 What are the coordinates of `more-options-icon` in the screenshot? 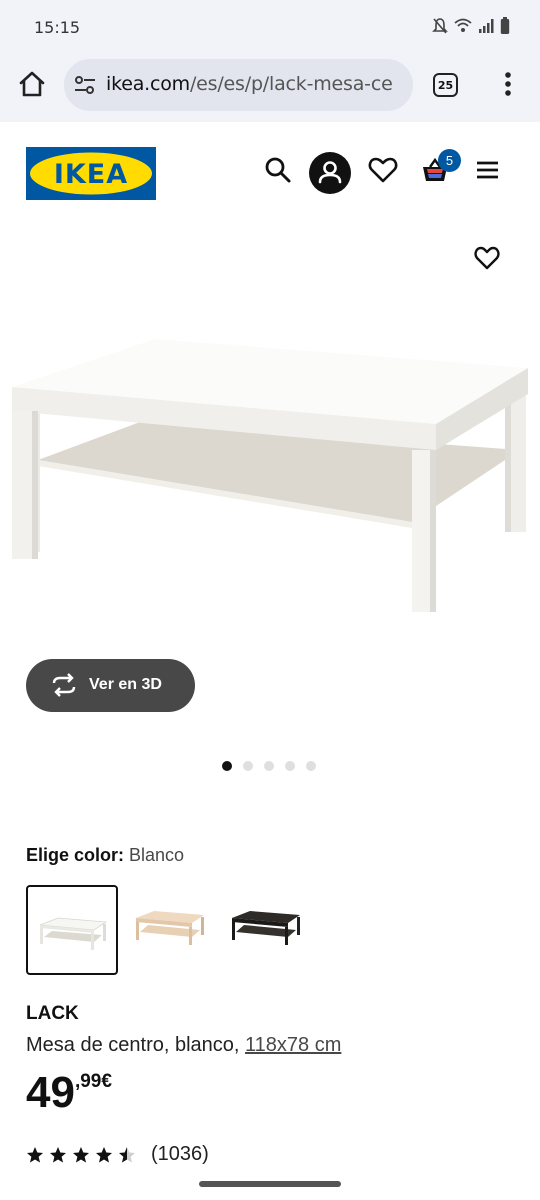 It's located at (508, 84).